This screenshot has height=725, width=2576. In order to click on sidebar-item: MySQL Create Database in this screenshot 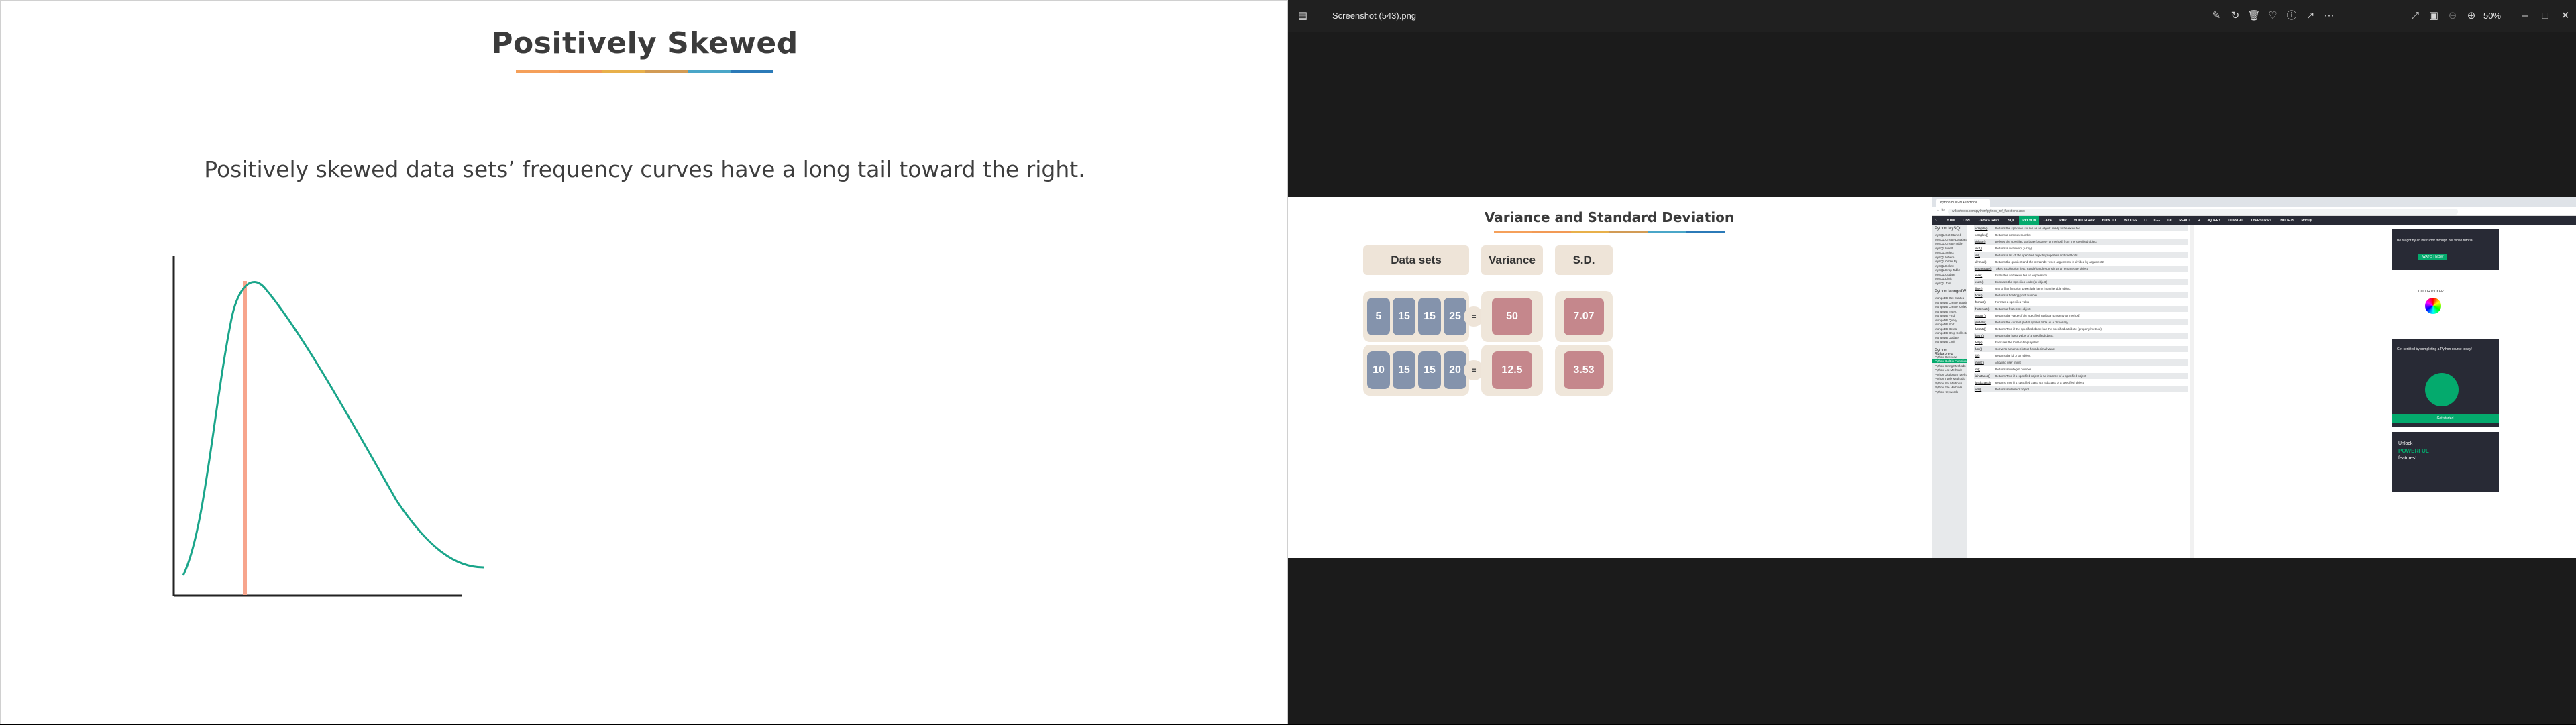, I will do `click(1951, 239)`.